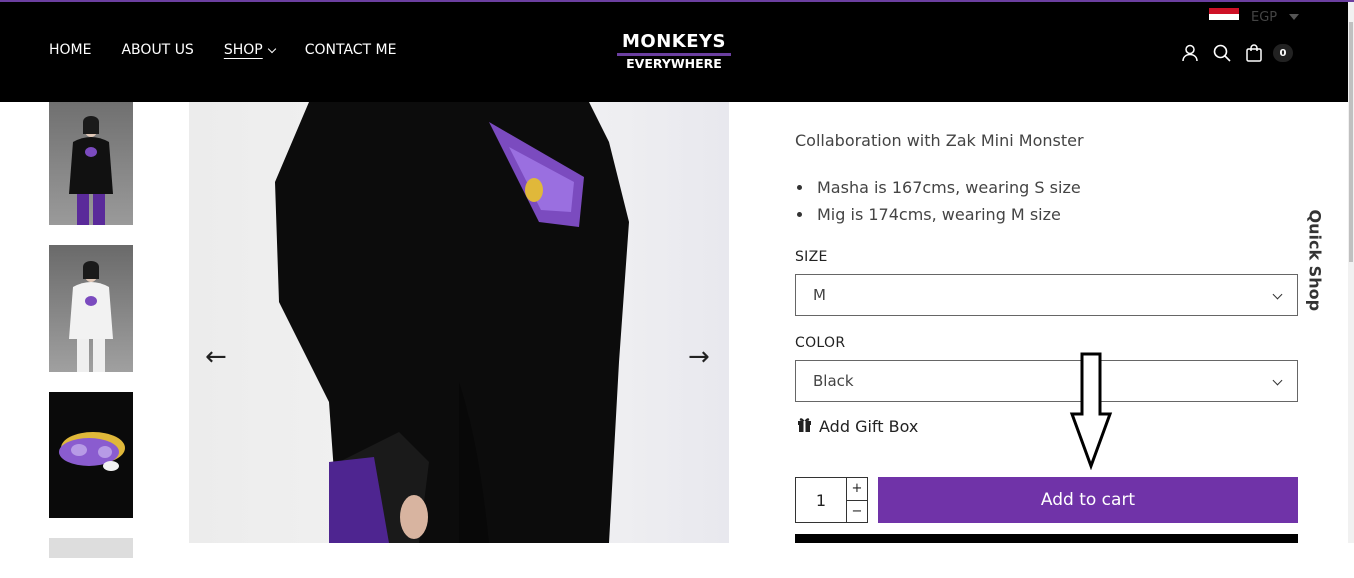 The image size is (1354, 578). What do you see at coordinates (821, 500) in the screenshot?
I see `quantity-input: 1` at bounding box center [821, 500].